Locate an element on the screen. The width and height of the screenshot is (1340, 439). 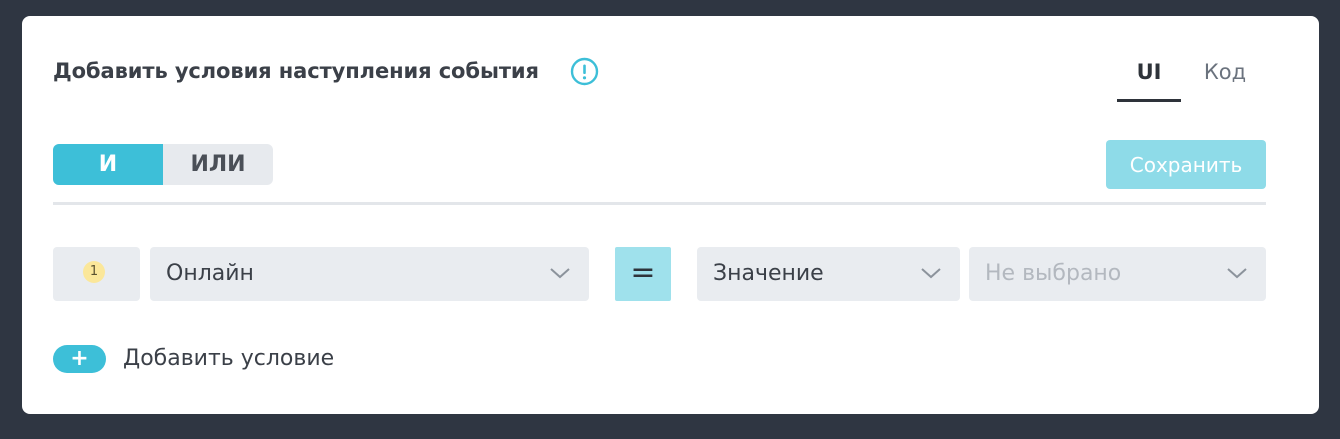
active-tab-underline is located at coordinates (1149, 100).